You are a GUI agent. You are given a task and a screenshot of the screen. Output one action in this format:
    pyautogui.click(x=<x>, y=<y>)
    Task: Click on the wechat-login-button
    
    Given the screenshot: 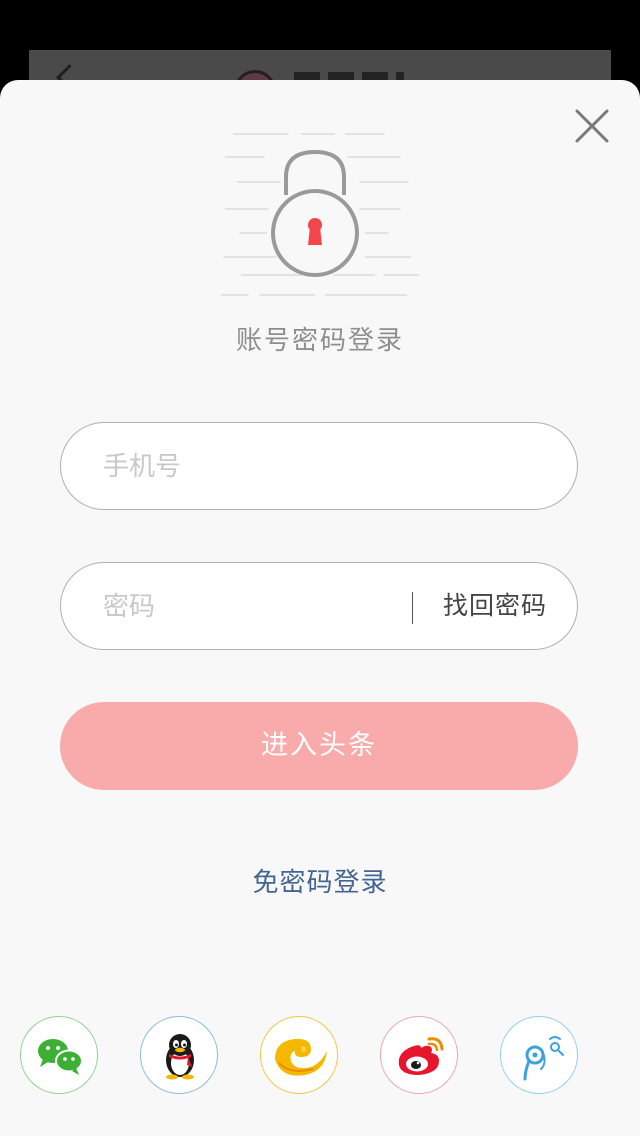 What is the action you would take?
    pyautogui.click(x=59, y=1055)
    